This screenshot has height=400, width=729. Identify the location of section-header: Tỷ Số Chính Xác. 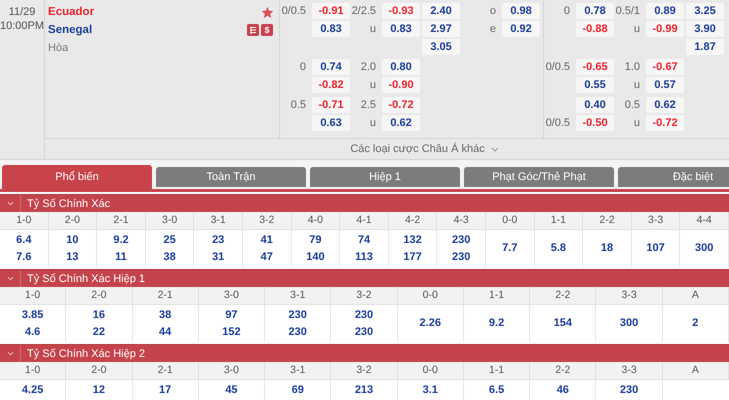
(364, 203).